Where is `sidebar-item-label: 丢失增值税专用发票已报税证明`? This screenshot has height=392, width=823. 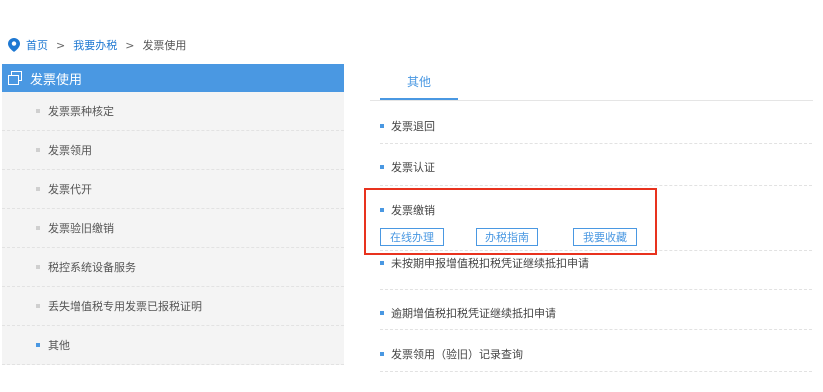 sidebar-item-label: 丢失增值税专用发票已报税证明 is located at coordinates (125, 306).